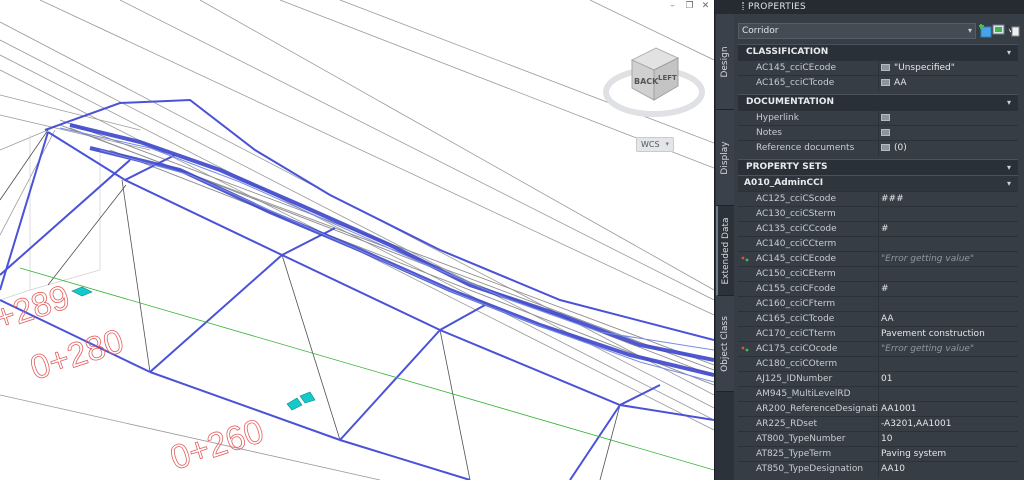 This screenshot has height=480, width=1024. Describe the element at coordinates (878, 148) in the screenshot. I see `property-row: Reference documents (0)` at that location.